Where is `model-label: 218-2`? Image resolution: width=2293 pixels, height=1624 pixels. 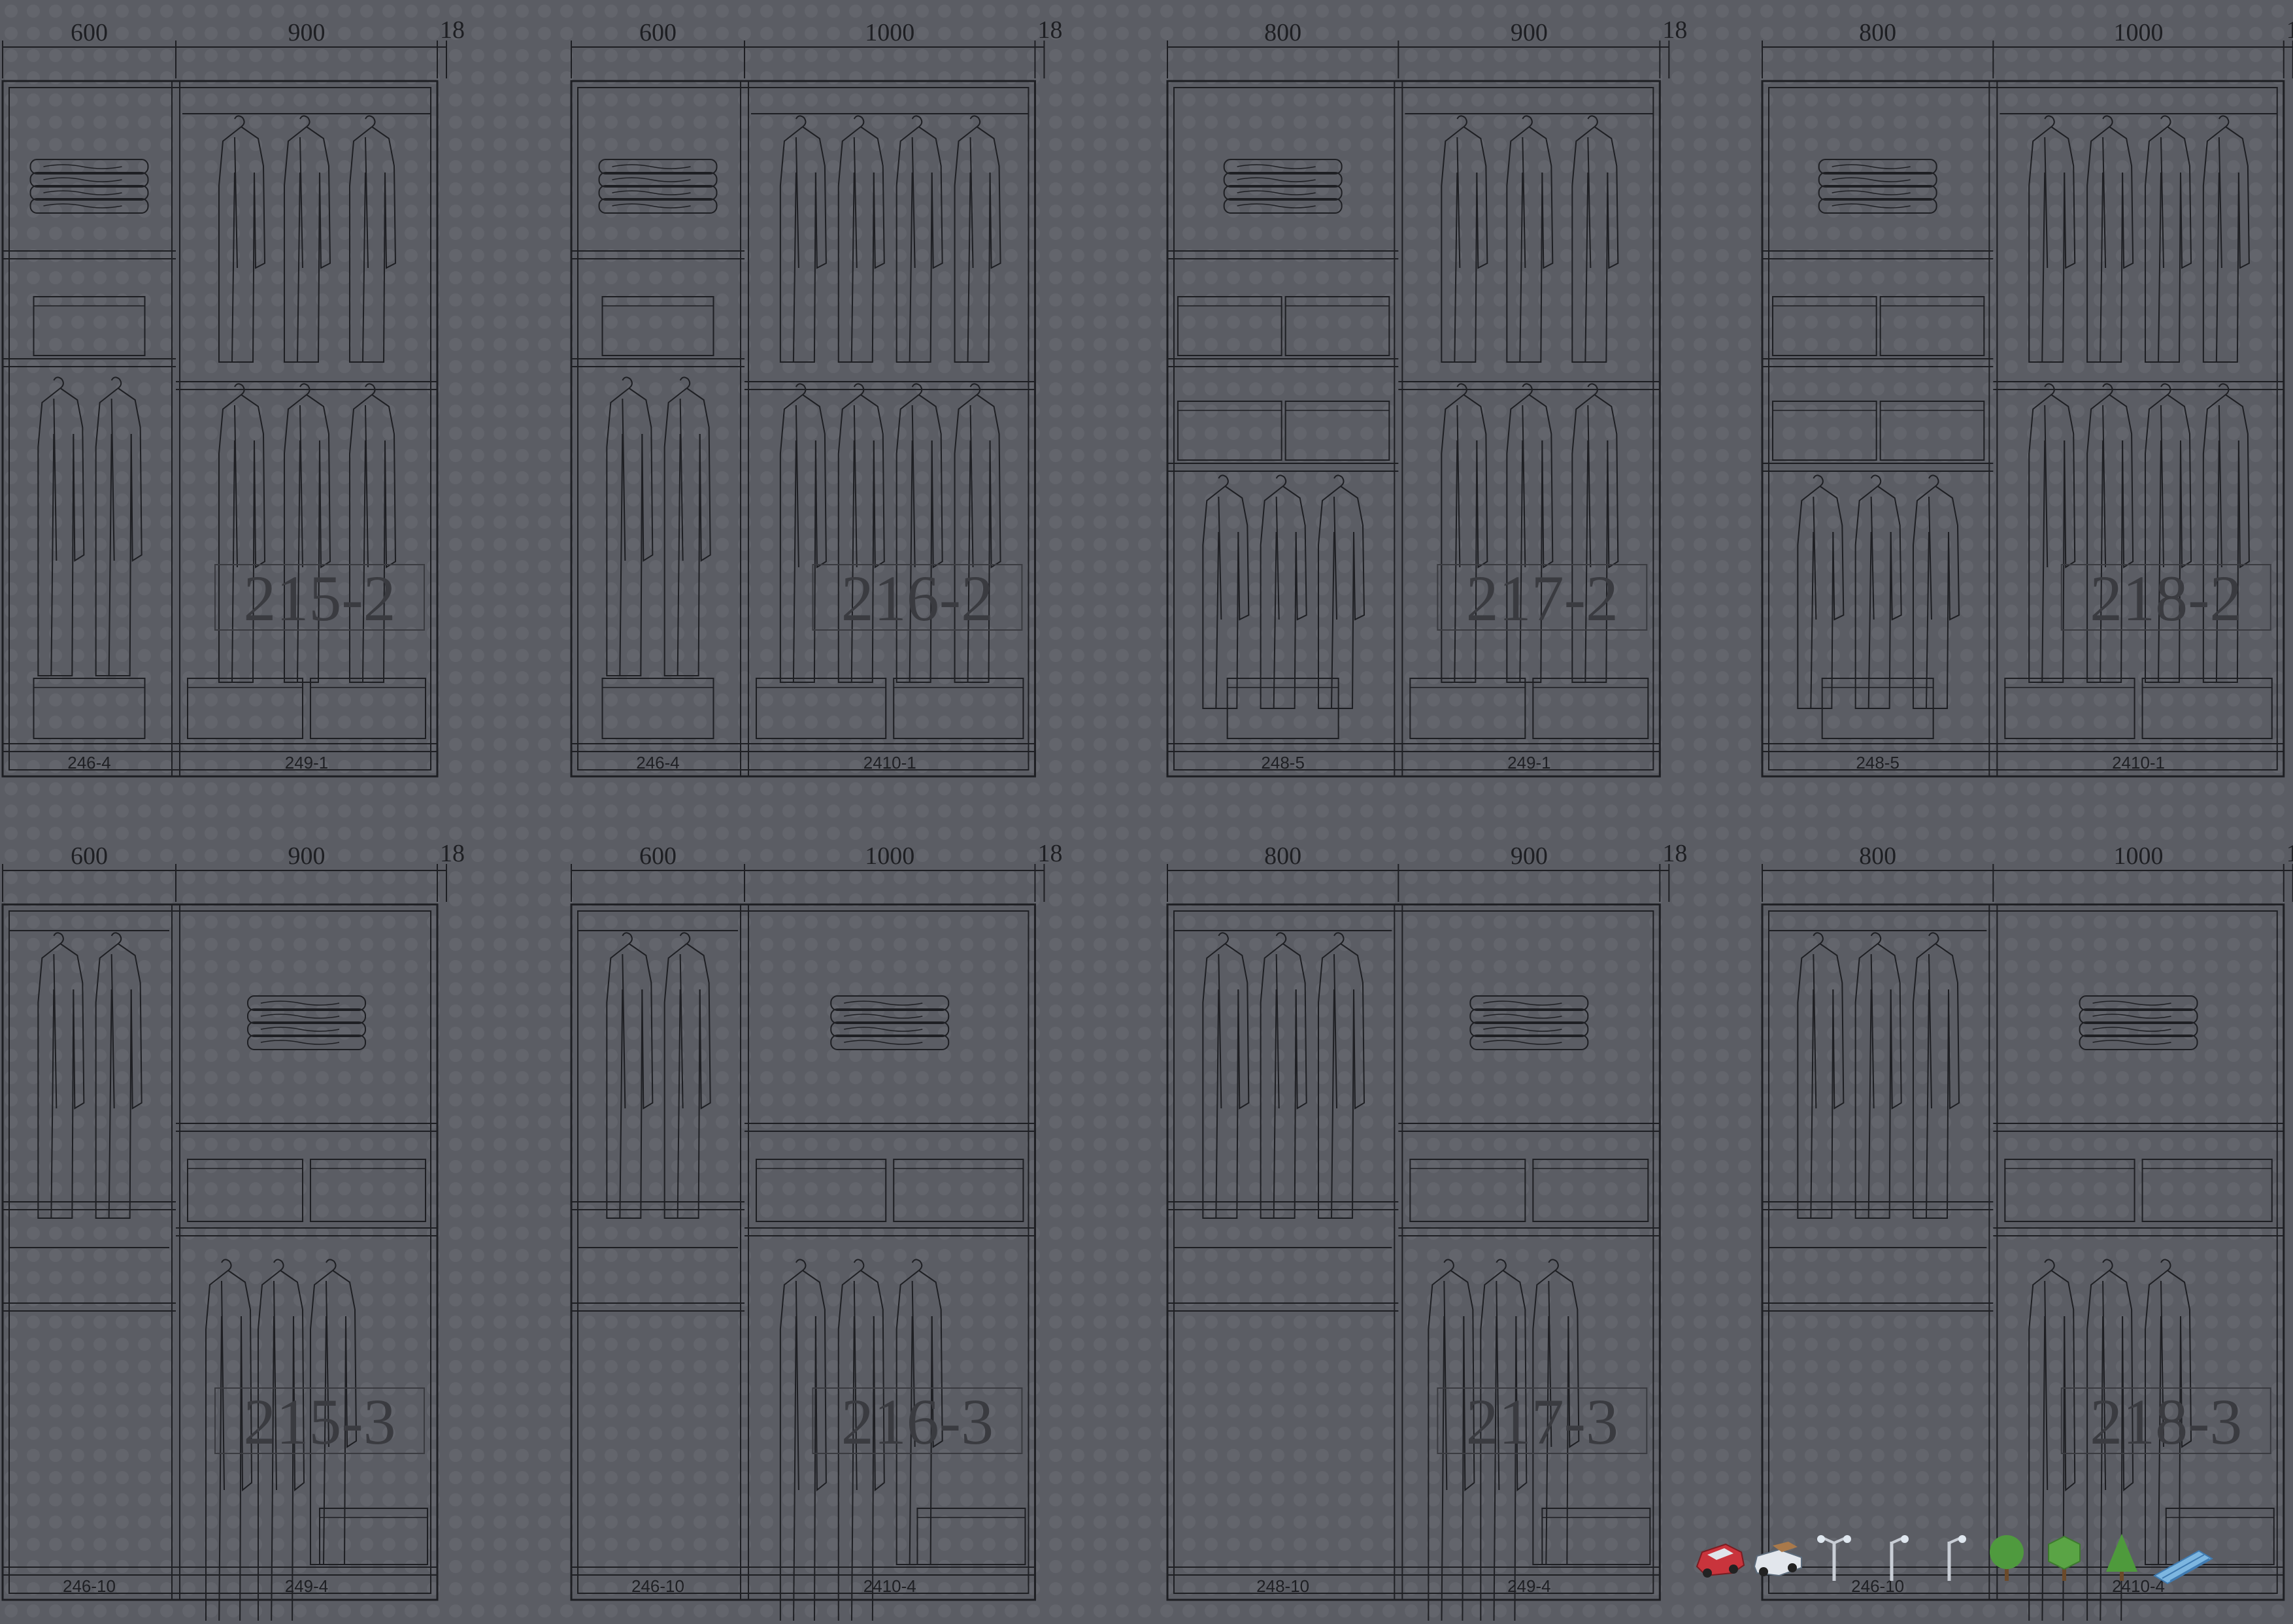 model-label: 218-2 is located at coordinates (2165, 598).